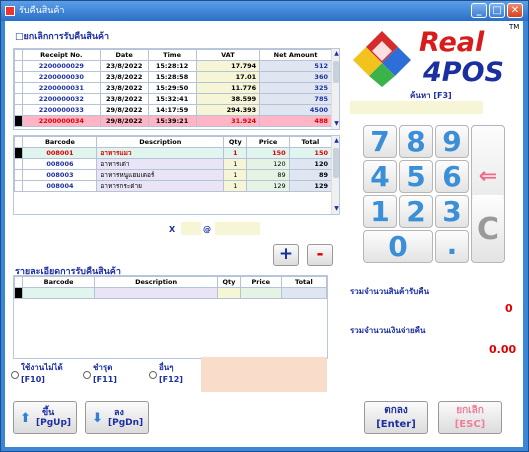  Describe the element at coordinates (264, 11) in the screenshot. I see `title-bar: รับคืนสินค้า _ □ ✕` at that location.